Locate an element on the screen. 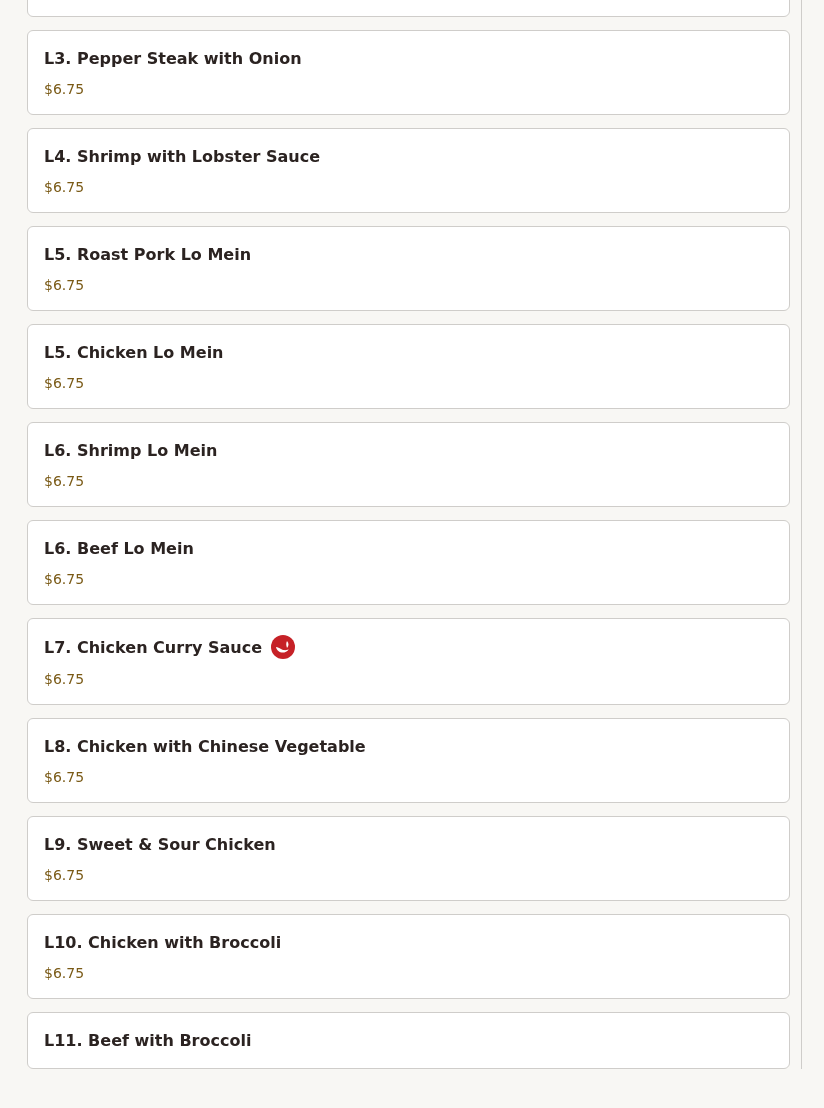  menu-item-card: L8. Chicken with Chinese Vegetable $6.75 is located at coordinates (408, 760).